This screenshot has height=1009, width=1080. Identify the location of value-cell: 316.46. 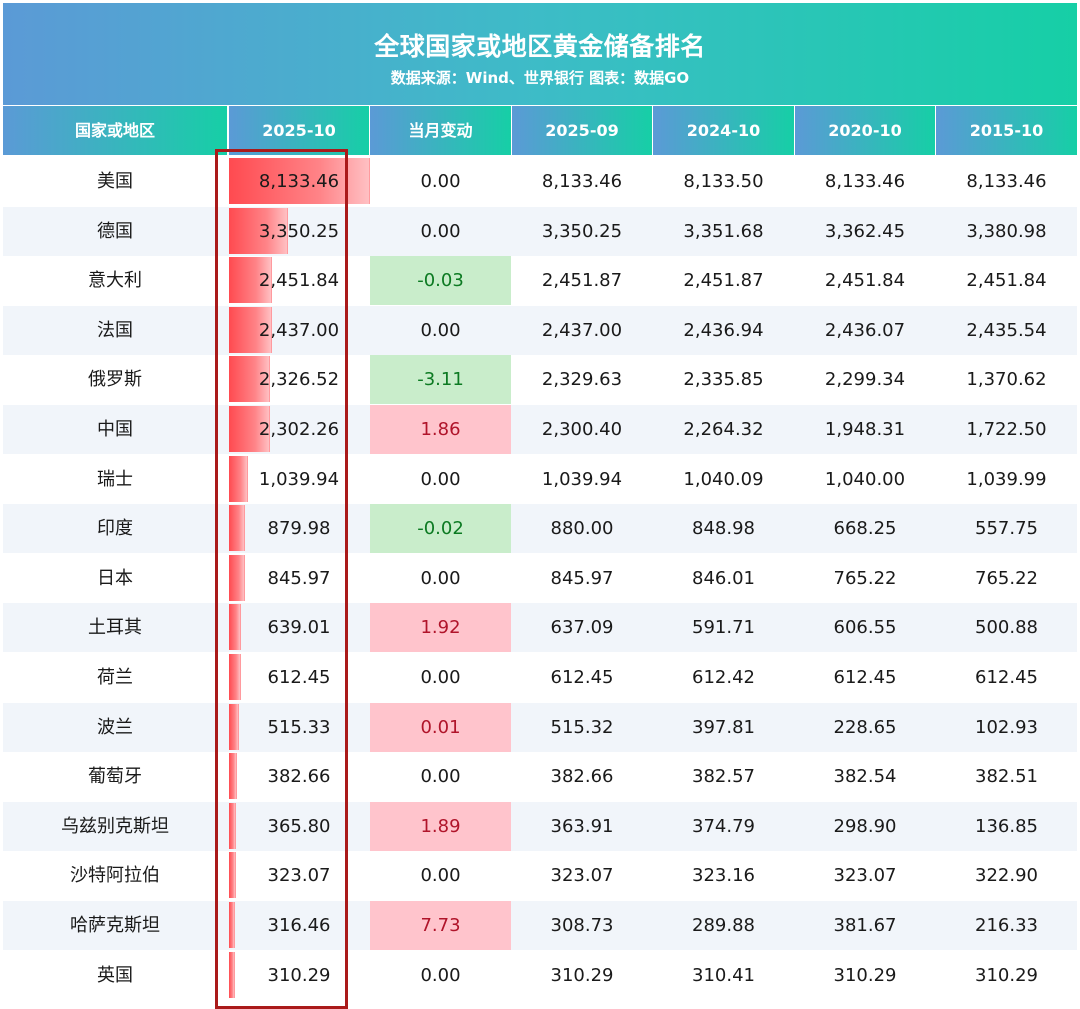
(299, 925).